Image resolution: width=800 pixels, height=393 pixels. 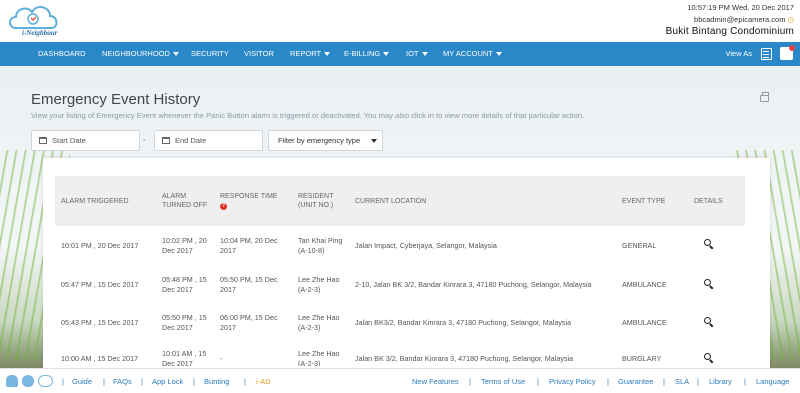 What do you see at coordinates (320, 201) in the screenshot?
I see `col-resident: RESIDENT (UNIT NO.)` at bounding box center [320, 201].